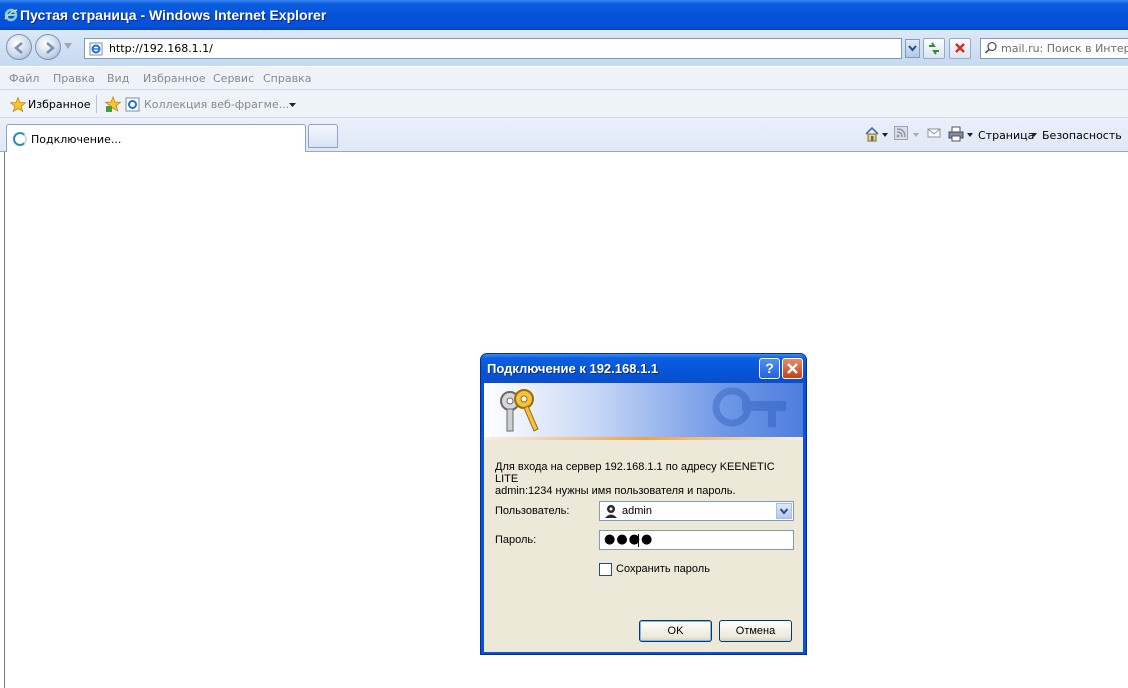 The width and height of the screenshot is (1128, 688). What do you see at coordinates (749, 407) in the screenshot?
I see `keys-watermark-icon` at bounding box center [749, 407].